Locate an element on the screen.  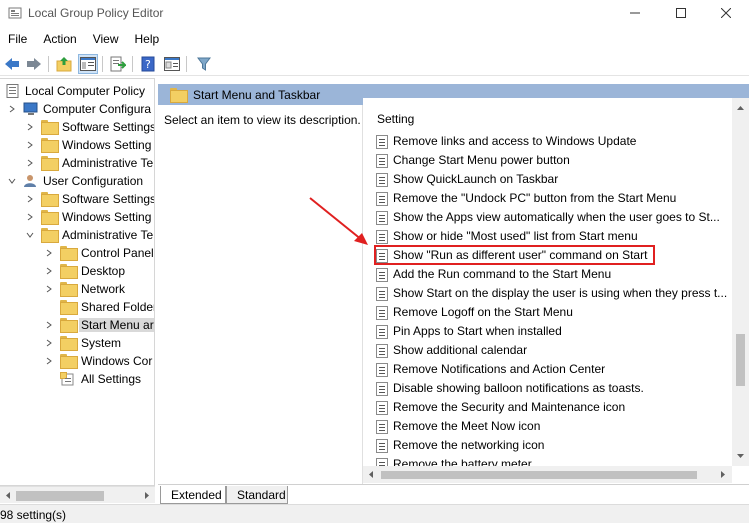
back-arrow-icon is located at coordinates (12, 64).